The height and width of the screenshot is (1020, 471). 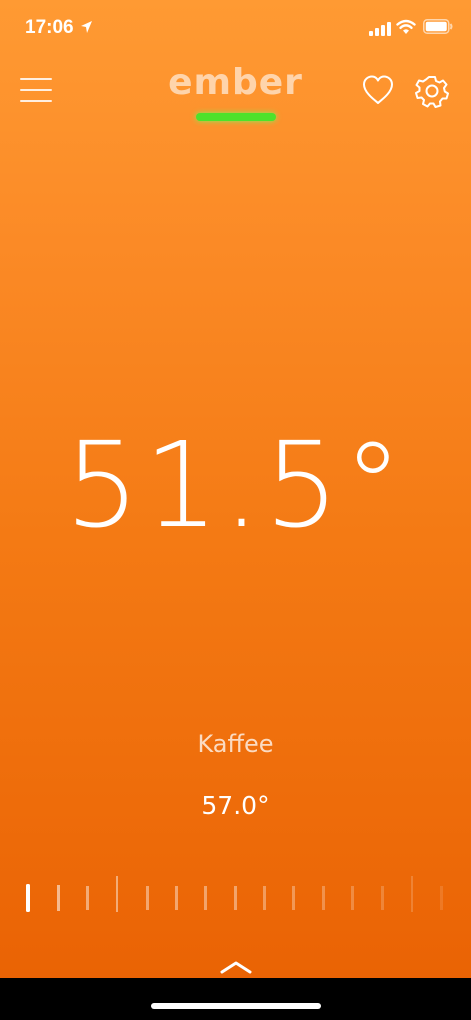 I want to click on battery-icon, so click(x=438, y=26).